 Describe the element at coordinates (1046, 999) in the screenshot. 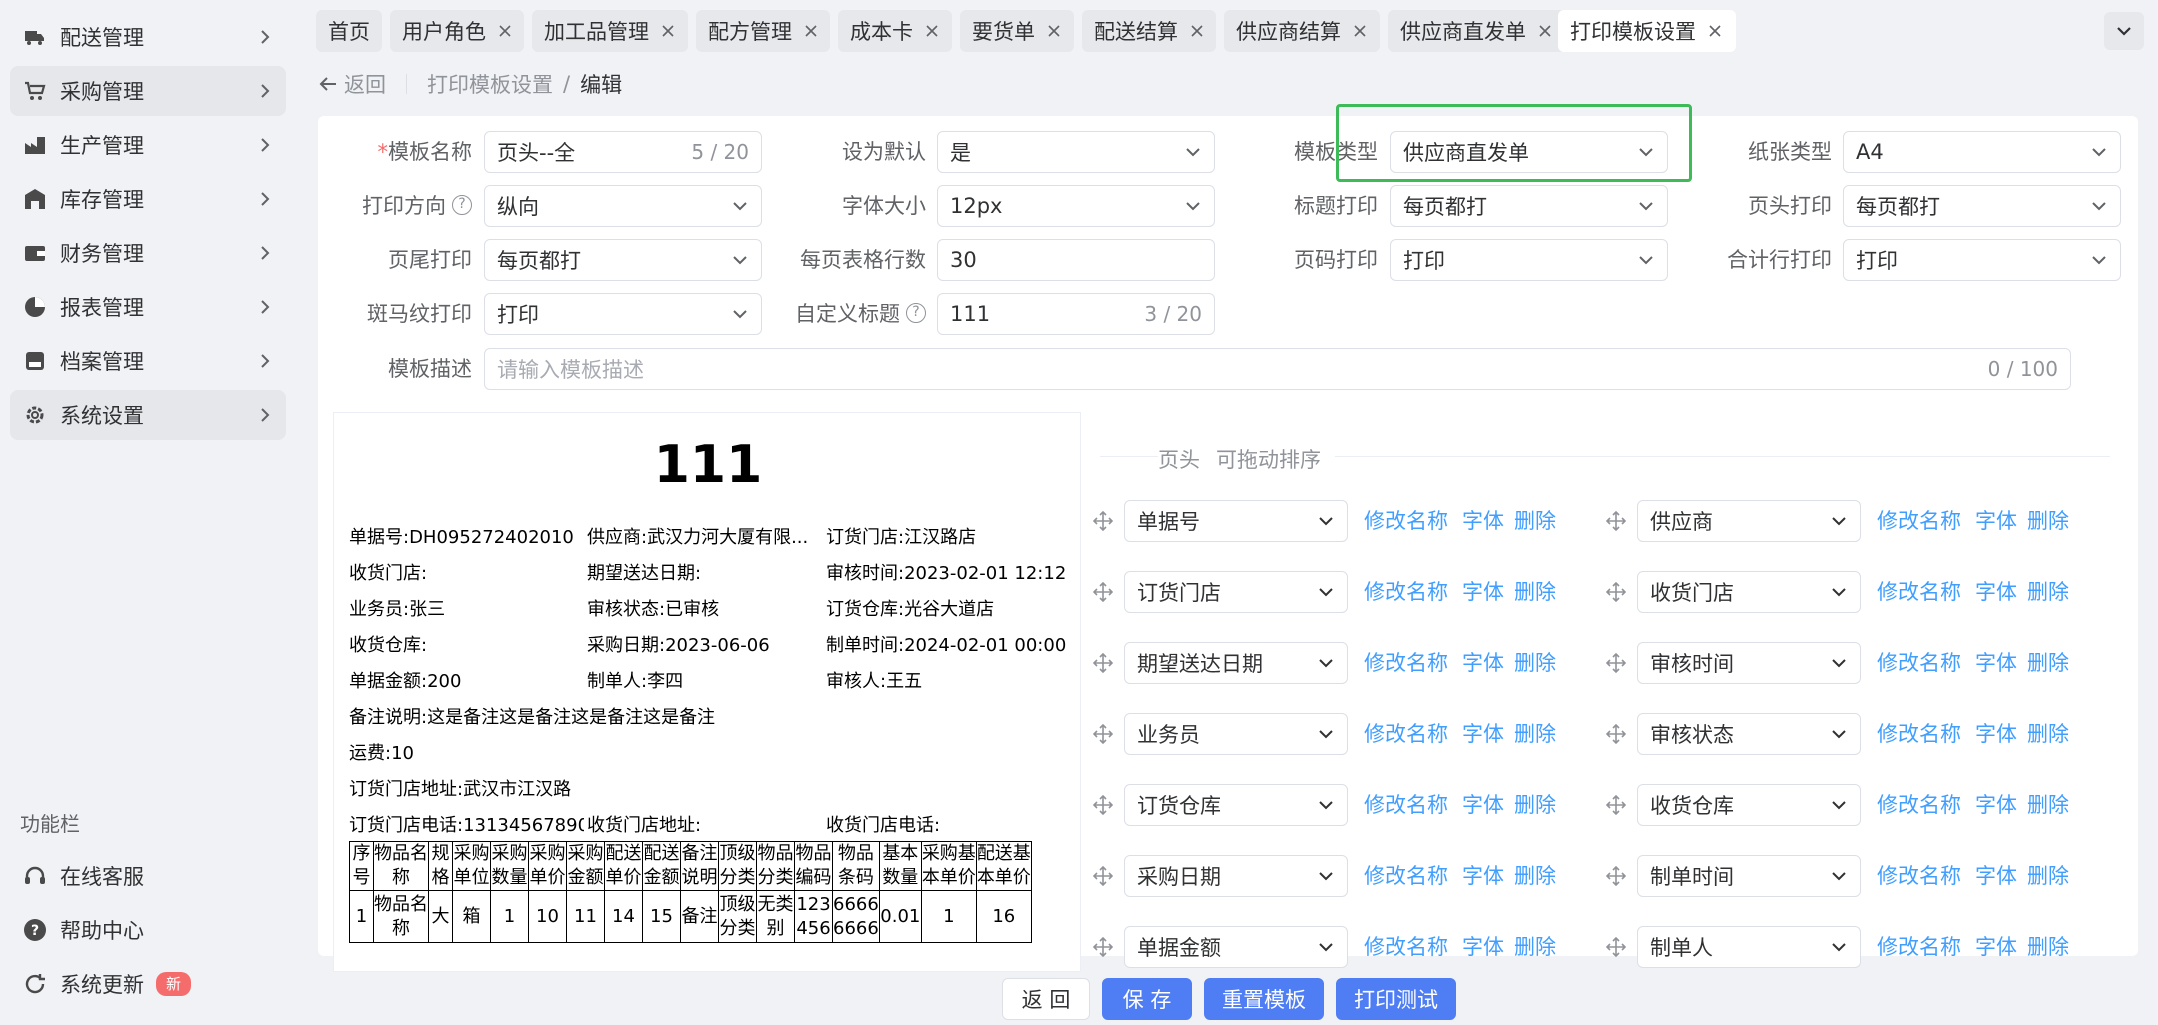

I see `back-button: 返 回` at that location.